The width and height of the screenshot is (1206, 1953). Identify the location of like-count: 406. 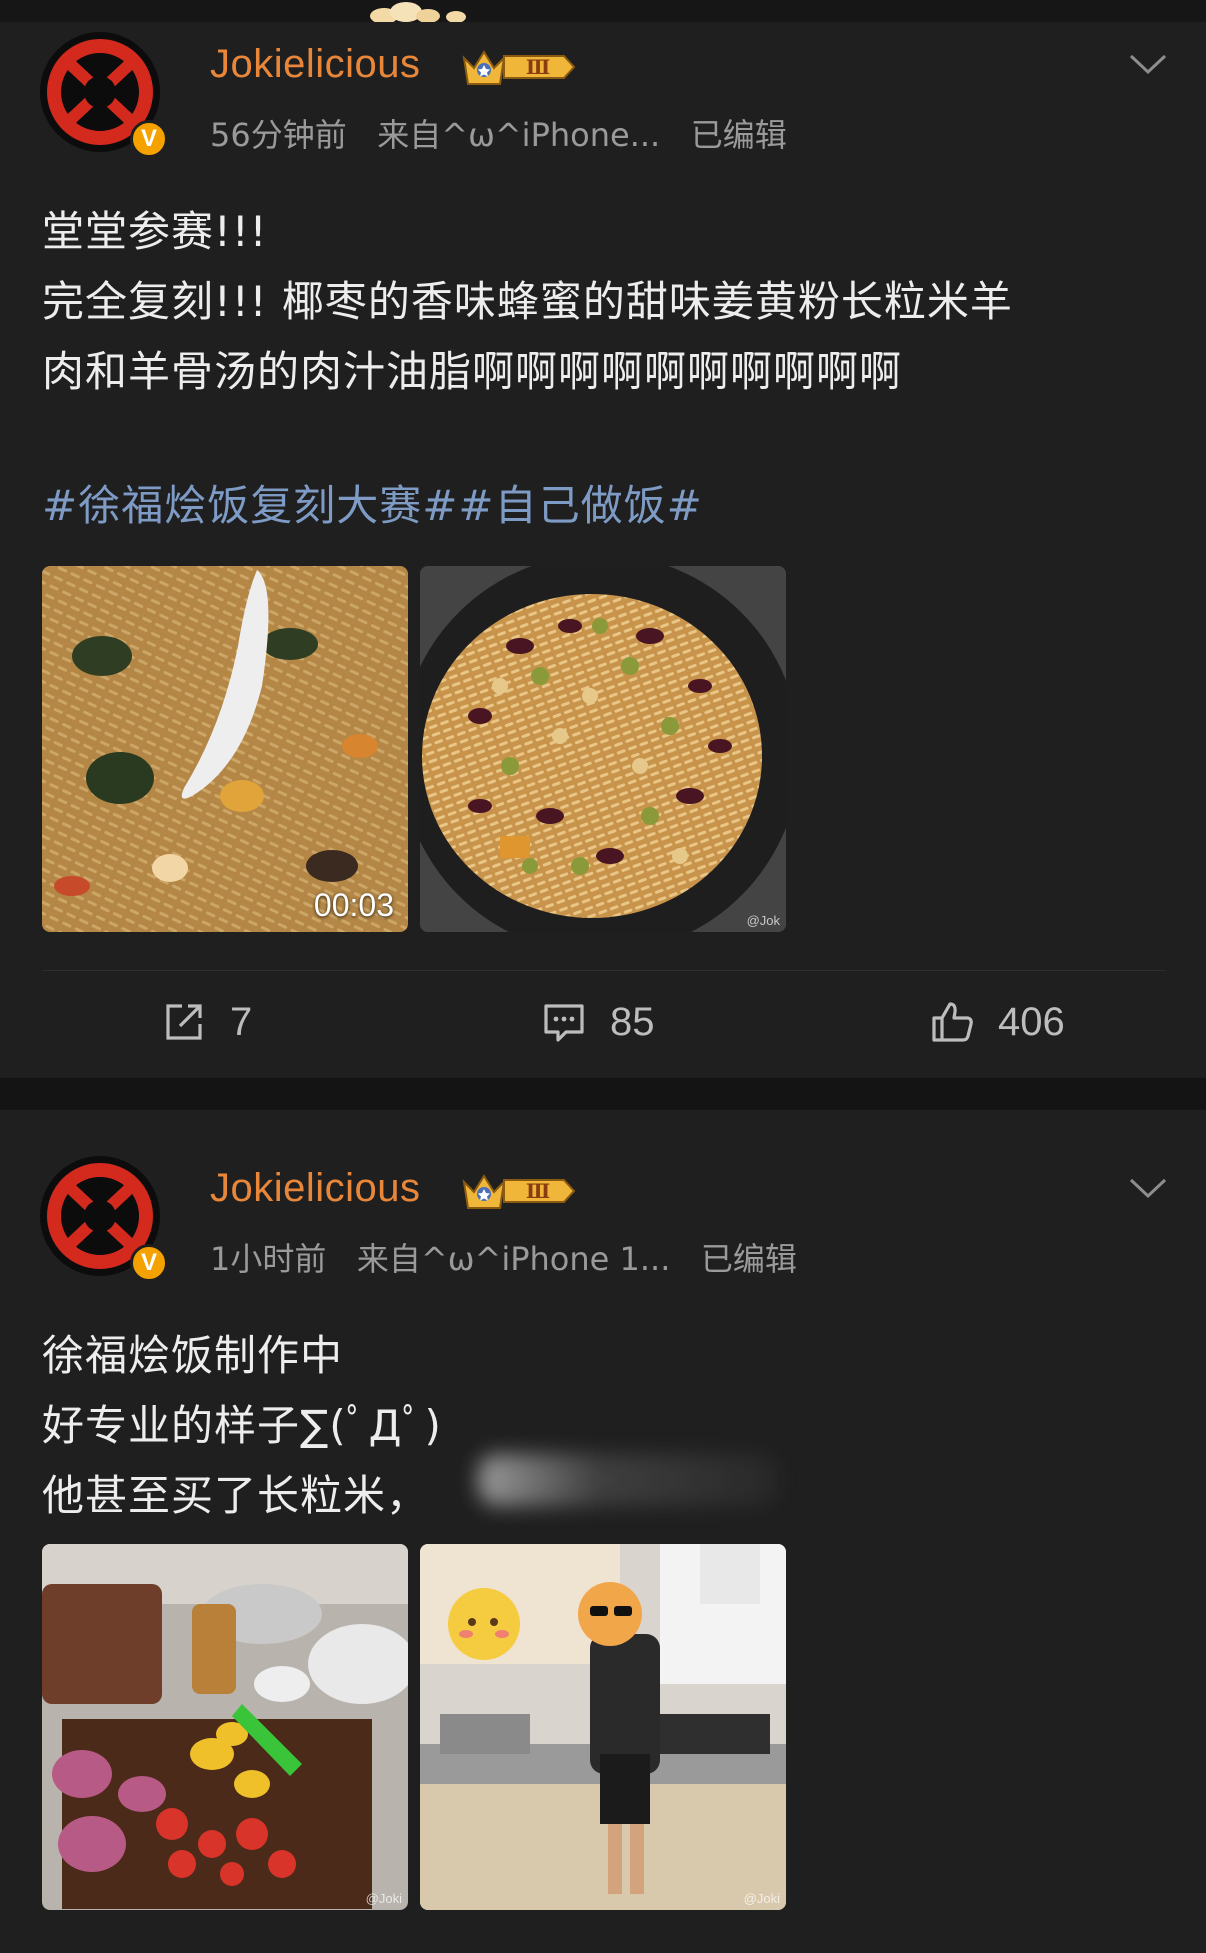
(1031, 1021).